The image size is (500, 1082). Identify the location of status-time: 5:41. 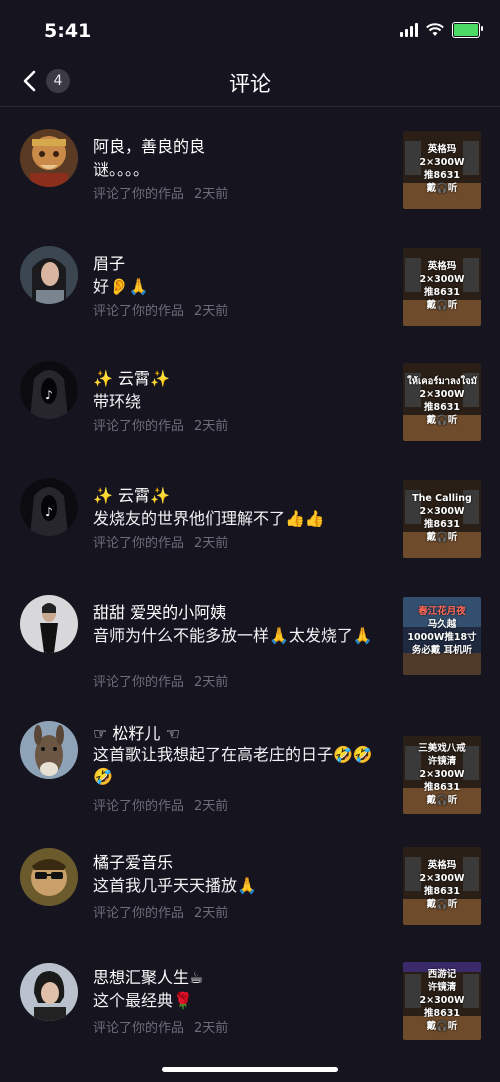
(68, 31).